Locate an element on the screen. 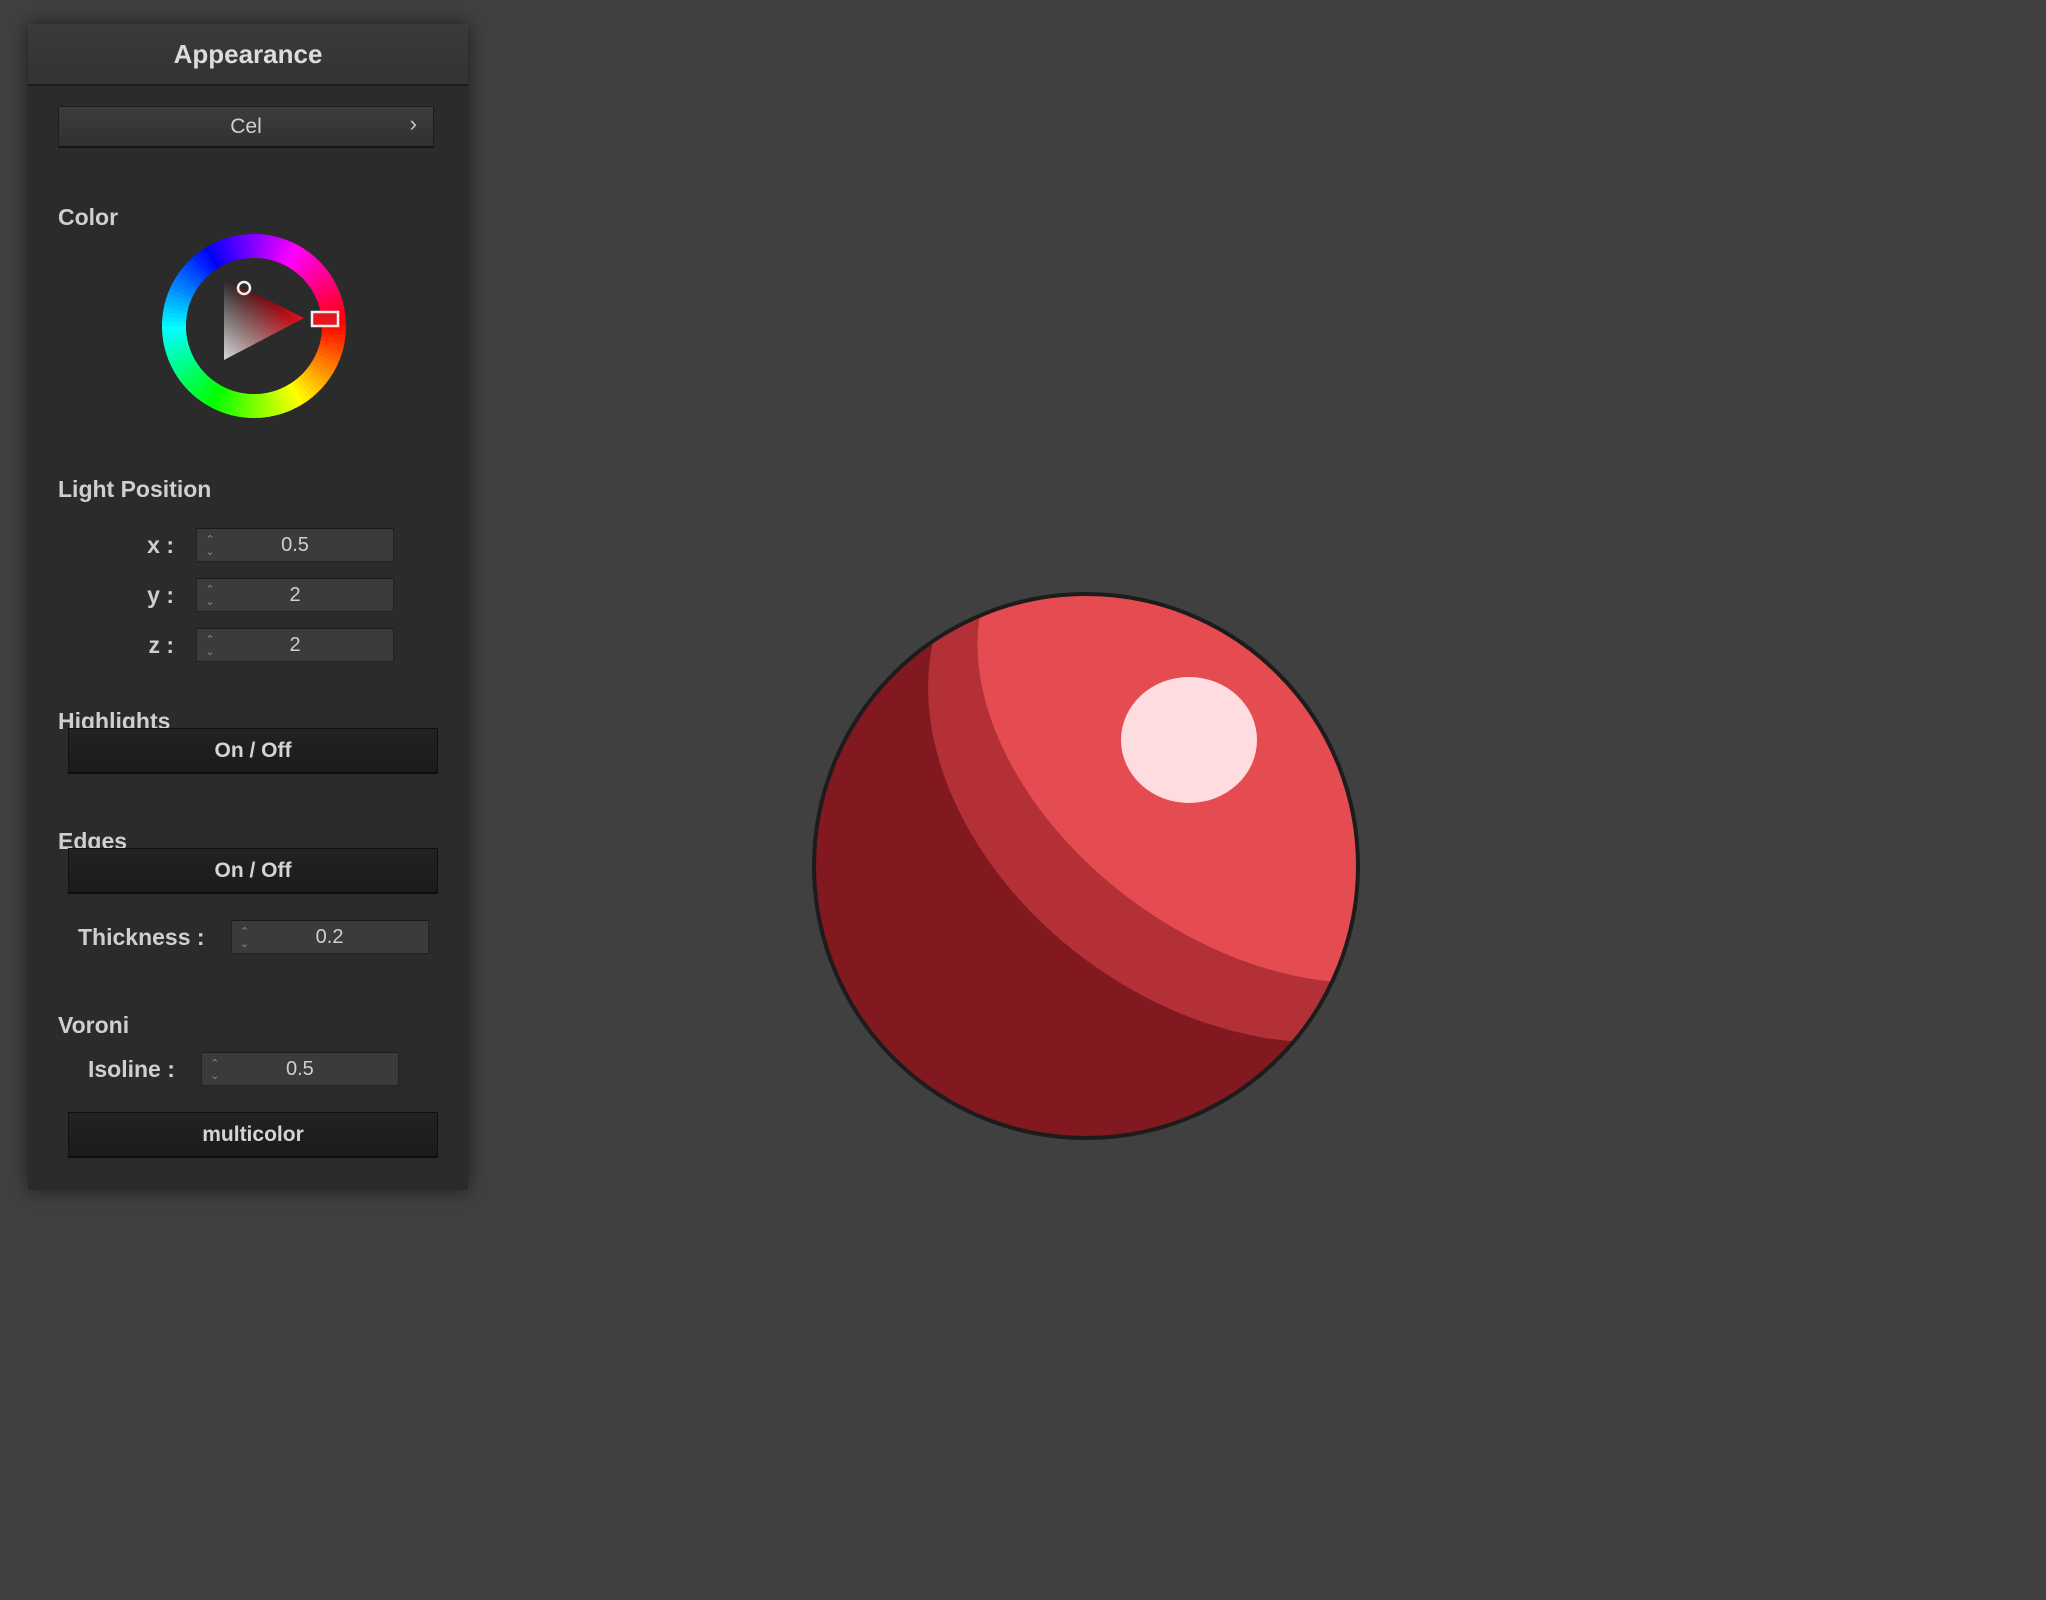  hue-picker-handle is located at coordinates (325, 319).